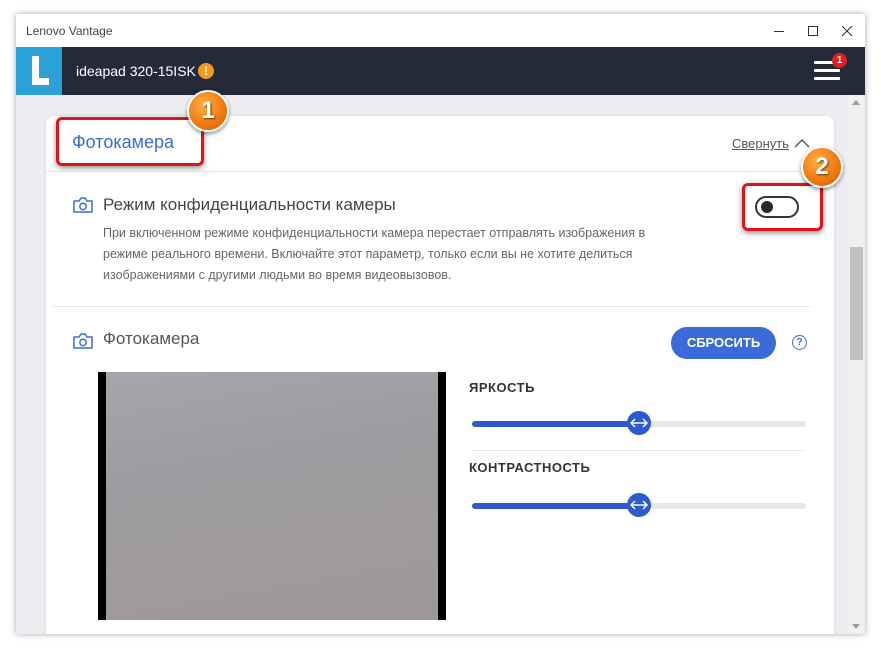 Image resolution: width=881 pixels, height=651 pixels. What do you see at coordinates (839, 60) in the screenshot?
I see `notification-badge: 1` at bounding box center [839, 60].